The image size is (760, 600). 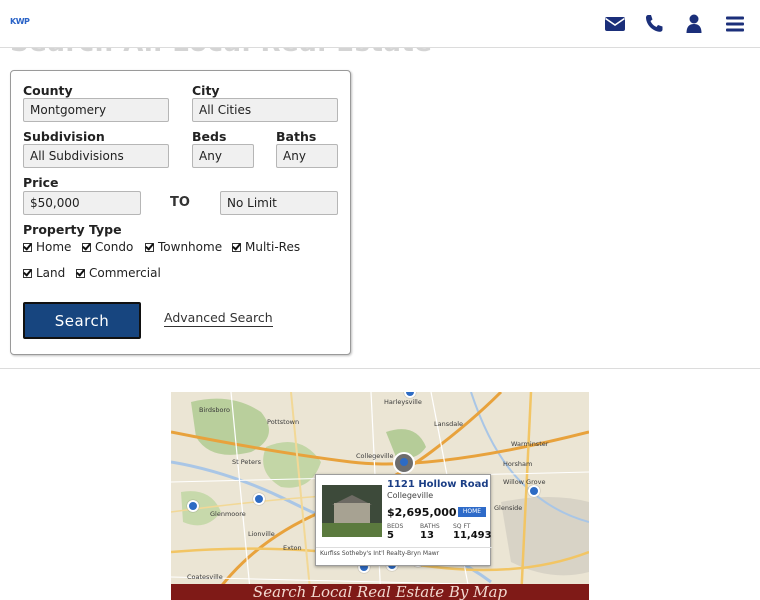 I want to click on city-label: City, so click(x=206, y=90).